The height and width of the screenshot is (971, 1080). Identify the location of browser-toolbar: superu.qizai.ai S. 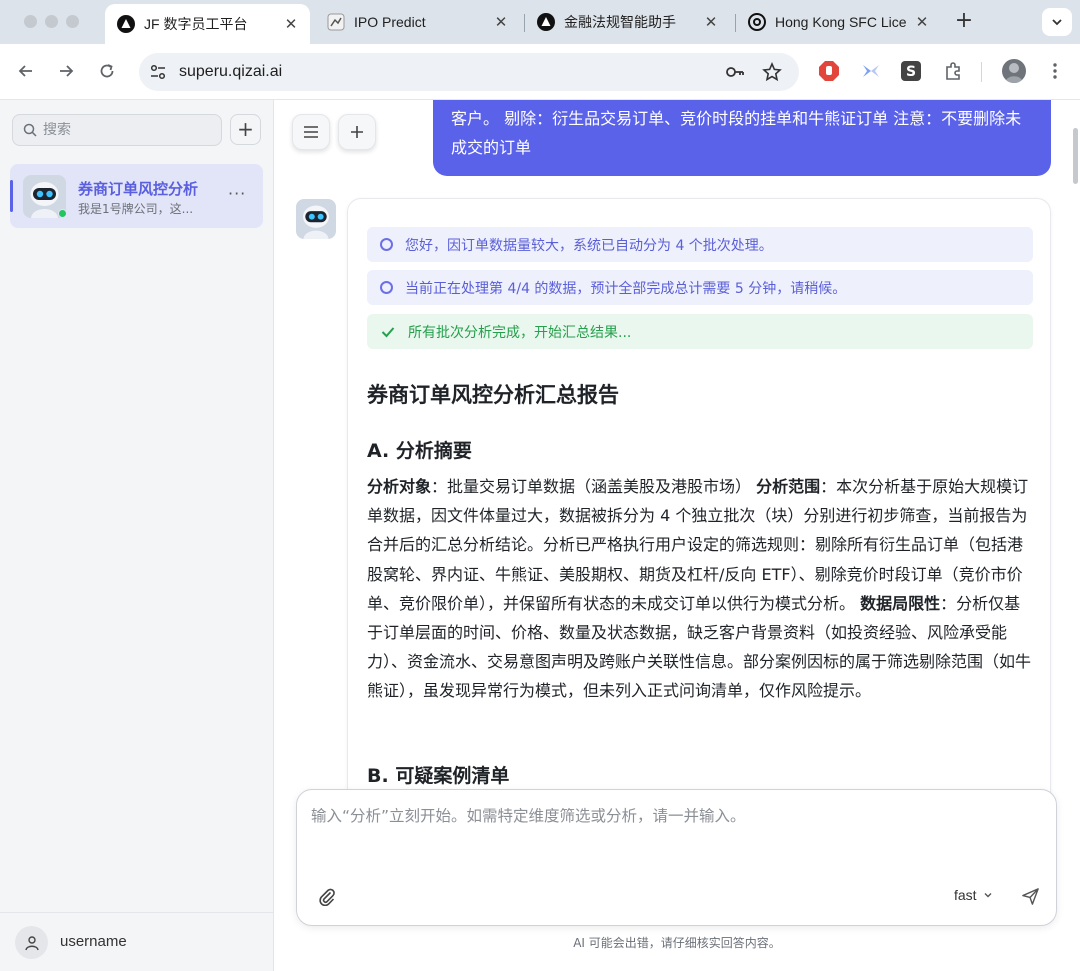
(540, 72).